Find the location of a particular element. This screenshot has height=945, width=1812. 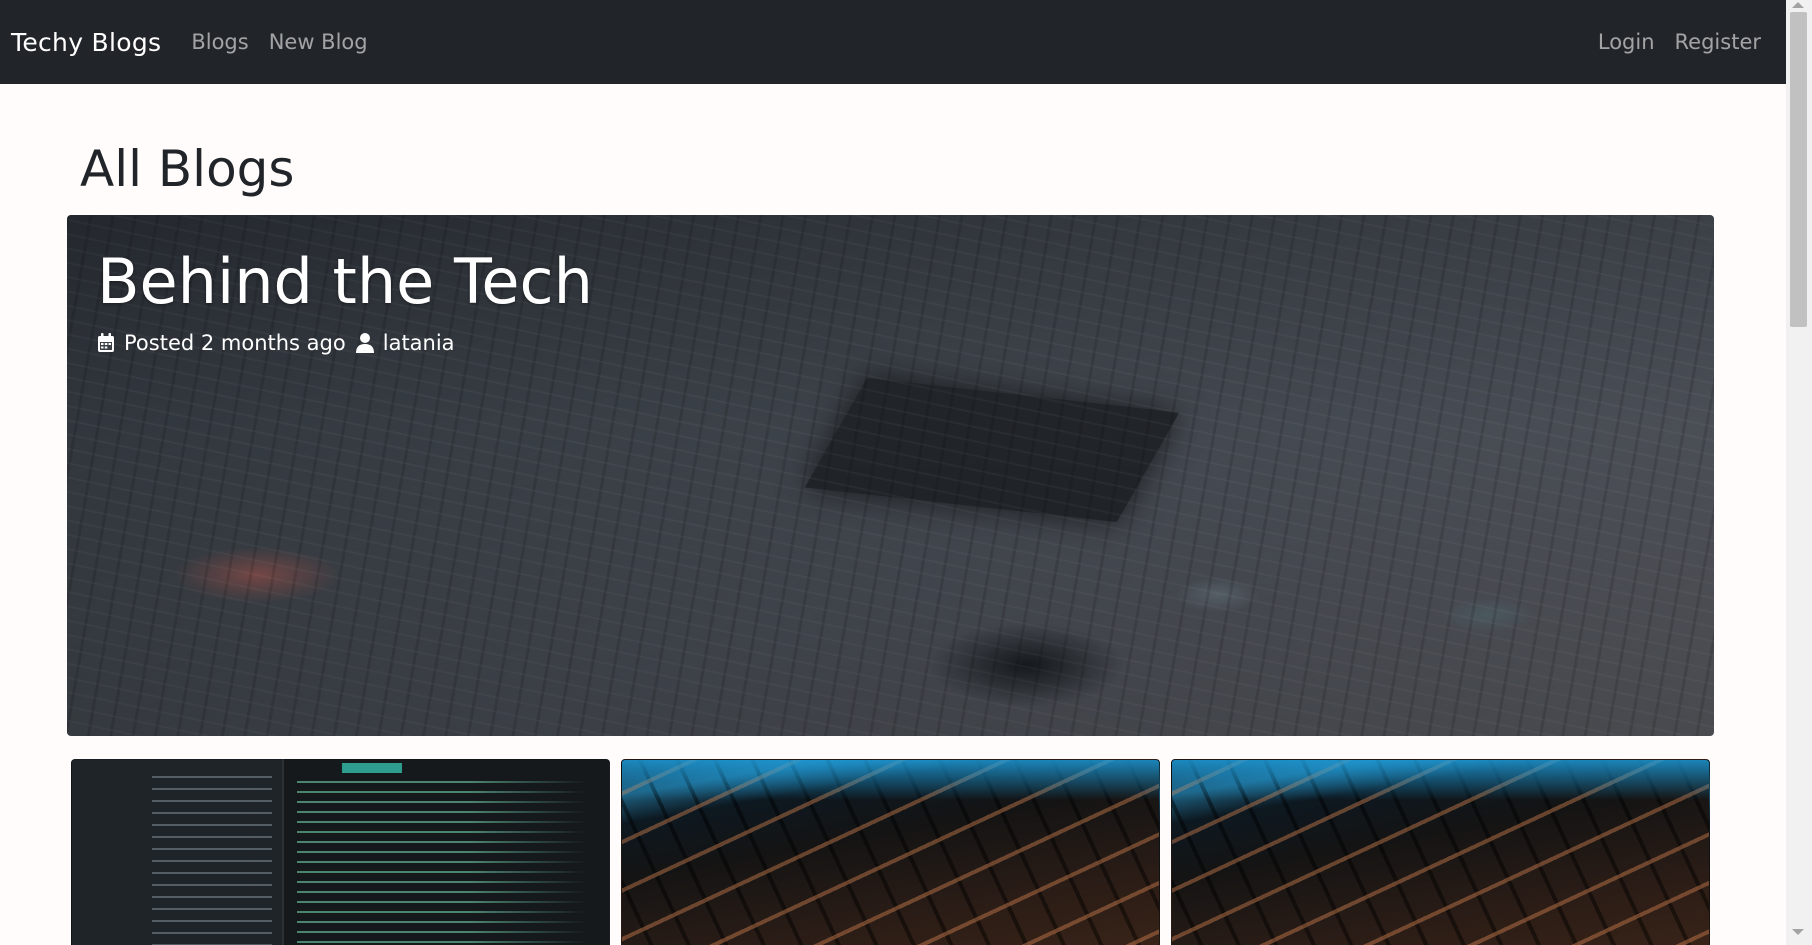

nav-link-blogs: Blogs is located at coordinates (219, 42).